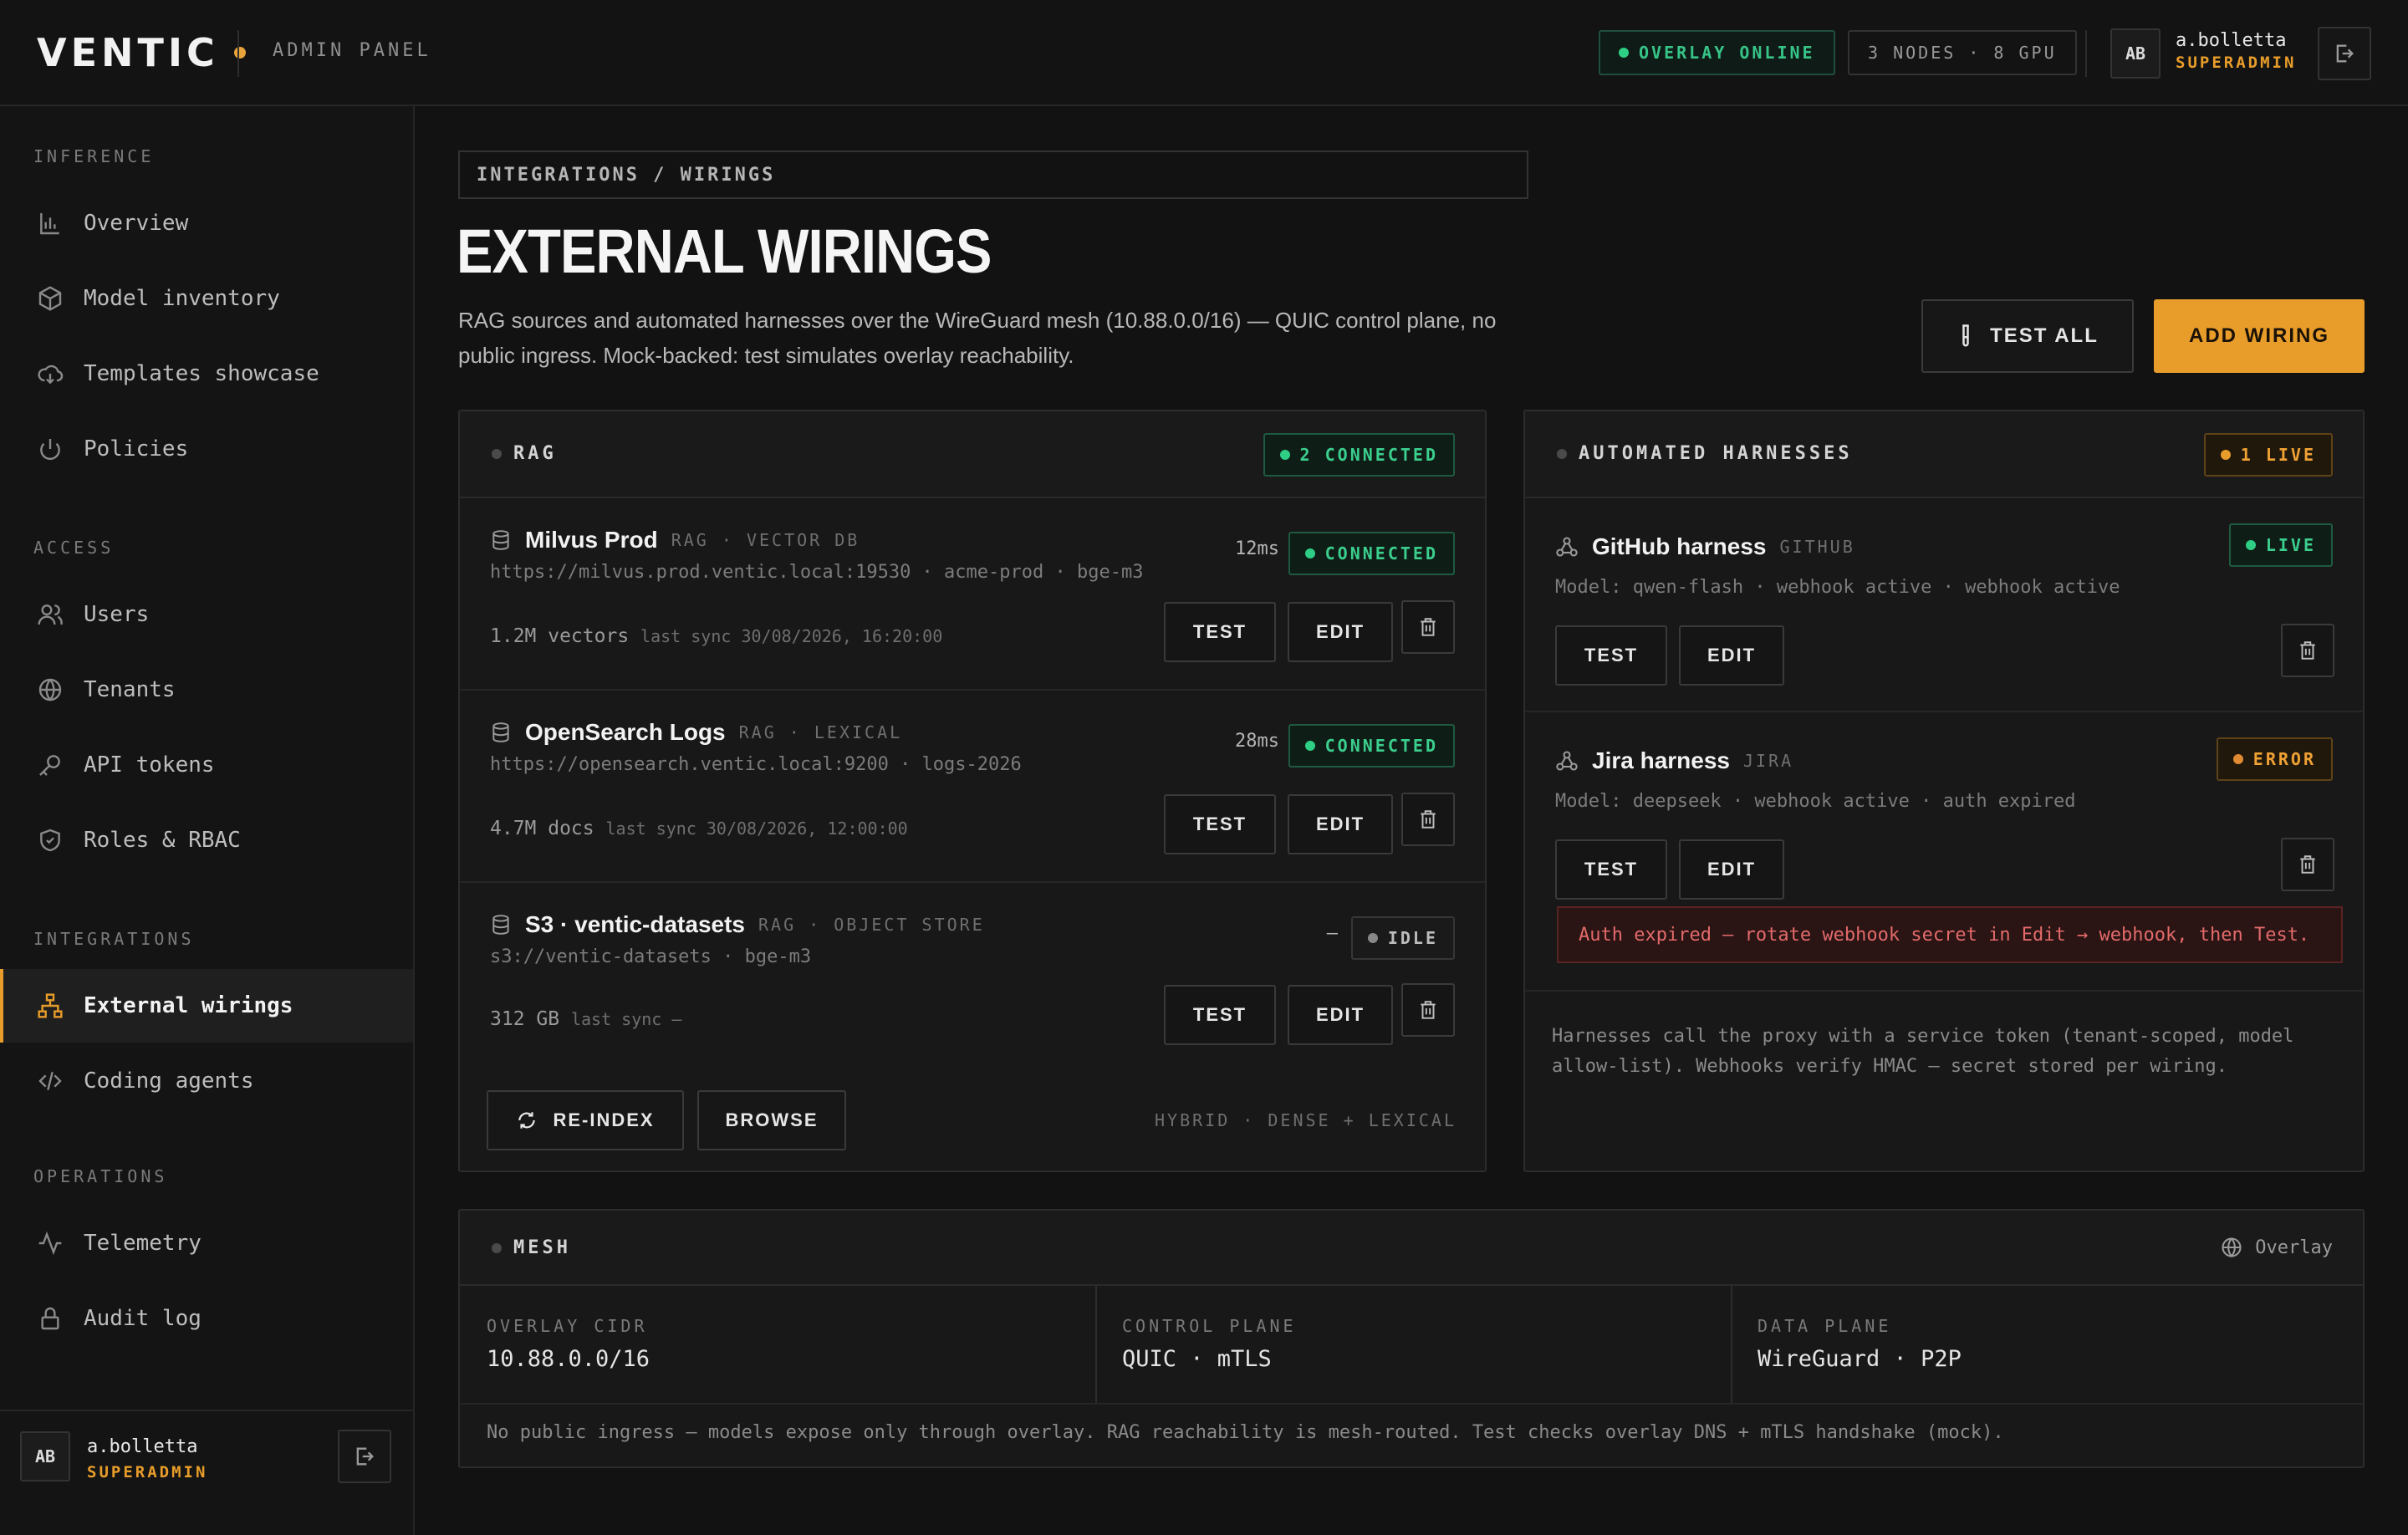 The width and height of the screenshot is (2408, 1535). What do you see at coordinates (1368, 455) in the screenshot?
I see `rag-status-text: 2 CONNECTED` at bounding box center [1368, 455].